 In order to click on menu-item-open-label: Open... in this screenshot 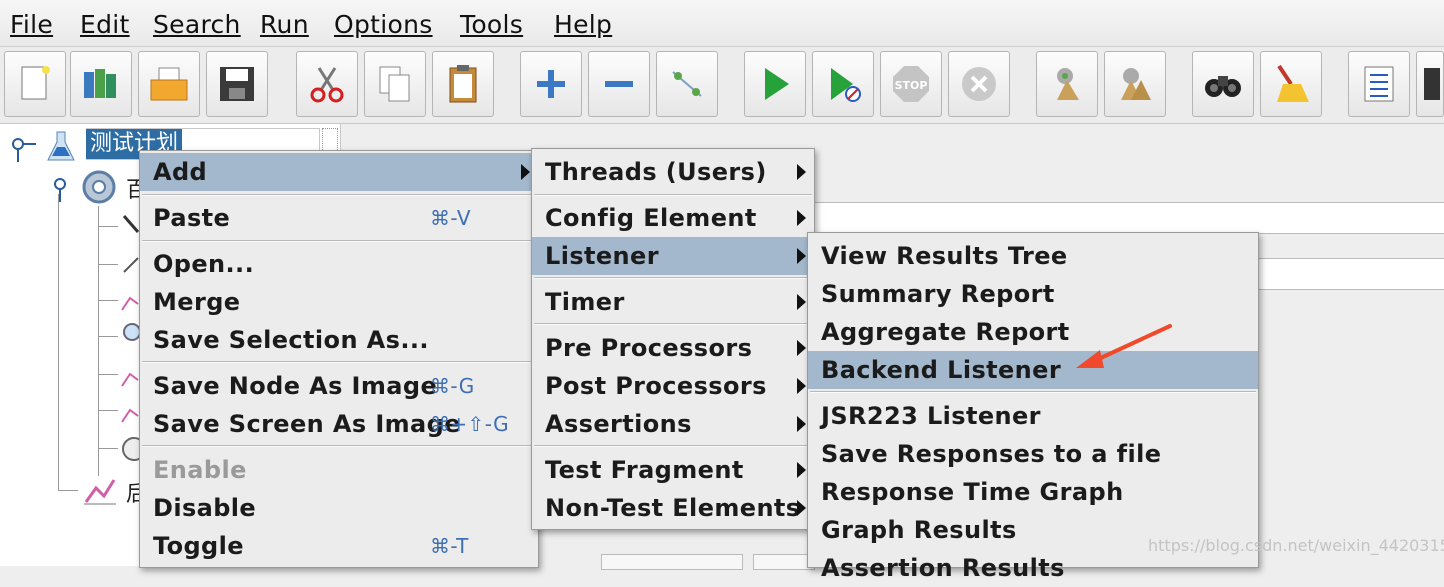, I will do `click(204, 264)`.